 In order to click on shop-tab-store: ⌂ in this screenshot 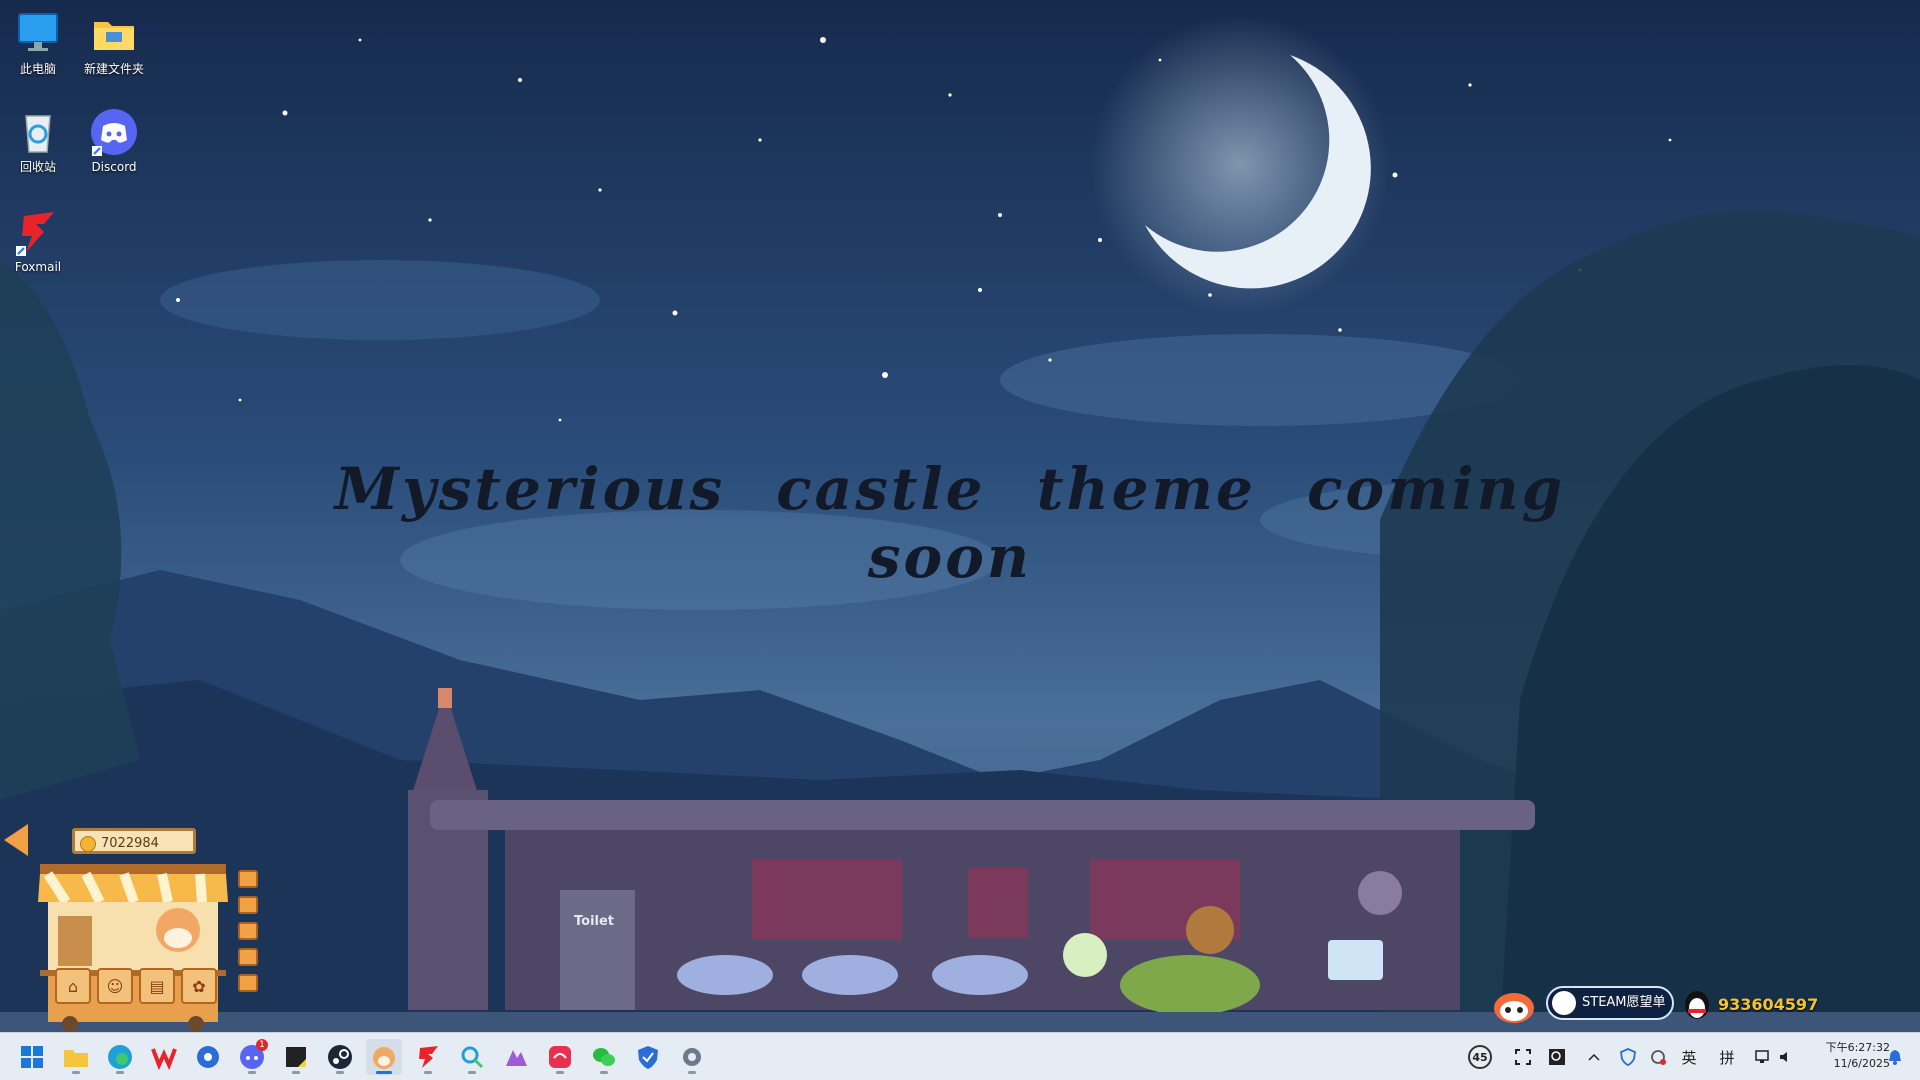, I will do `click(73, 986)`.